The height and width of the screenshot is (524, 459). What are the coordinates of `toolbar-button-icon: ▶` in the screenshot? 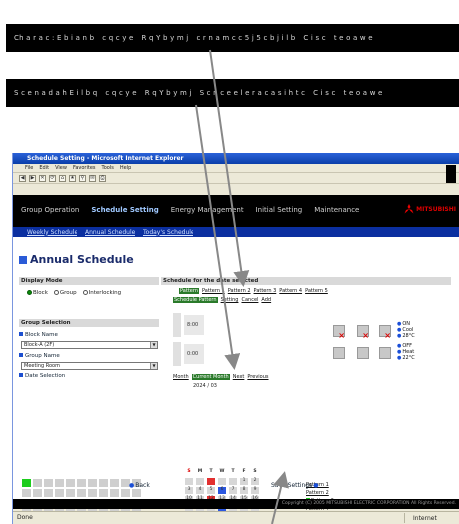 It's located at (32, 178).